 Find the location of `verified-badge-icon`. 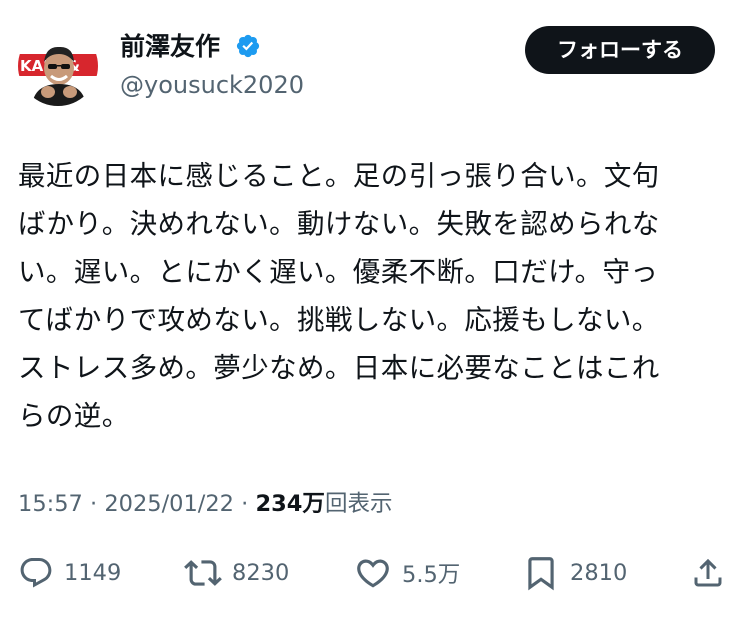

verified-badge-icon is located at coordinates (247, 46).